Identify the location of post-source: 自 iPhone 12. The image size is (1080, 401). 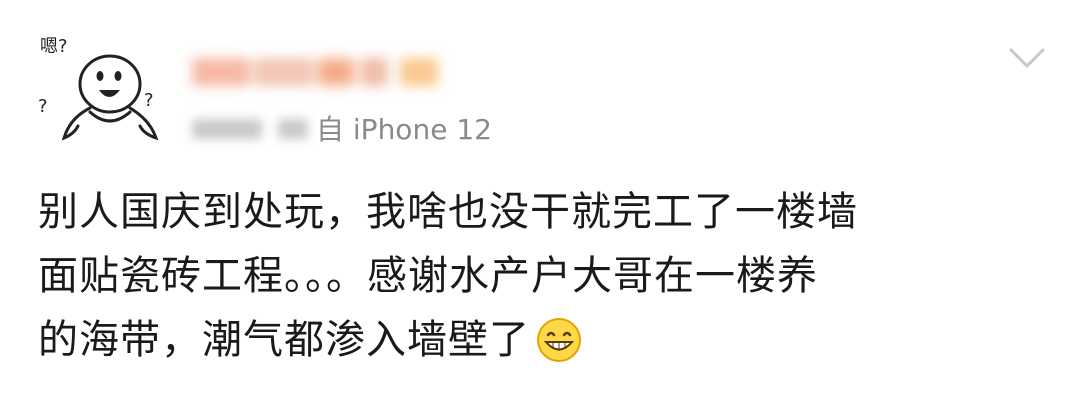
(404, 129).